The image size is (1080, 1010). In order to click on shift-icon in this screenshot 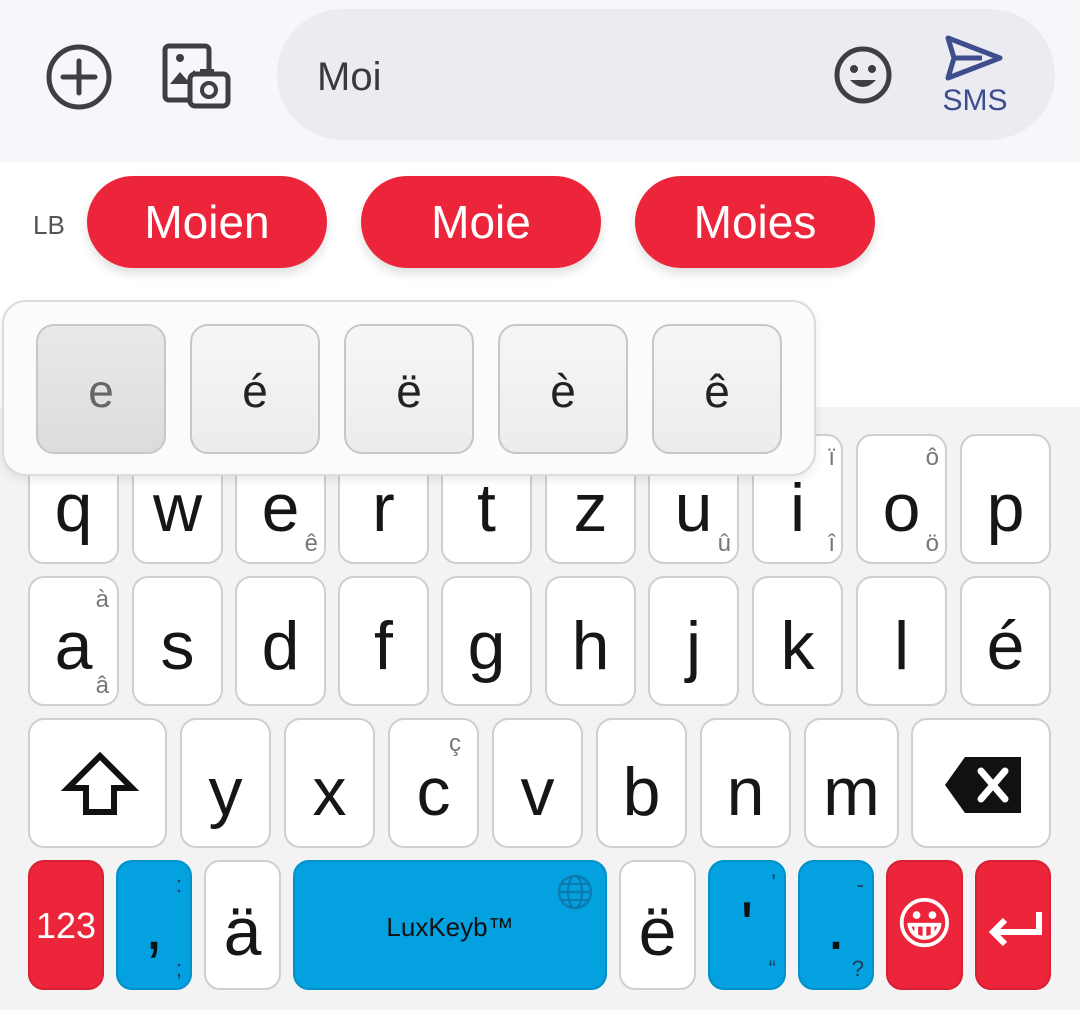, I will do `click(100, 783)`.